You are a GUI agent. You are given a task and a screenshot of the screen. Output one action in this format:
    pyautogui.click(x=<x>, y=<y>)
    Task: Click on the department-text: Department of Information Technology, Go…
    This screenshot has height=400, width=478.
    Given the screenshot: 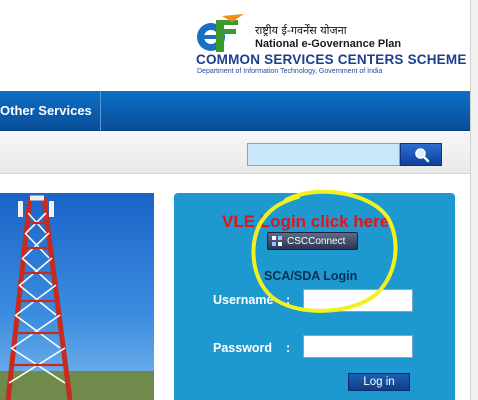 What is the action you would take?
    pyautogui.click(x=290, y=71)
    